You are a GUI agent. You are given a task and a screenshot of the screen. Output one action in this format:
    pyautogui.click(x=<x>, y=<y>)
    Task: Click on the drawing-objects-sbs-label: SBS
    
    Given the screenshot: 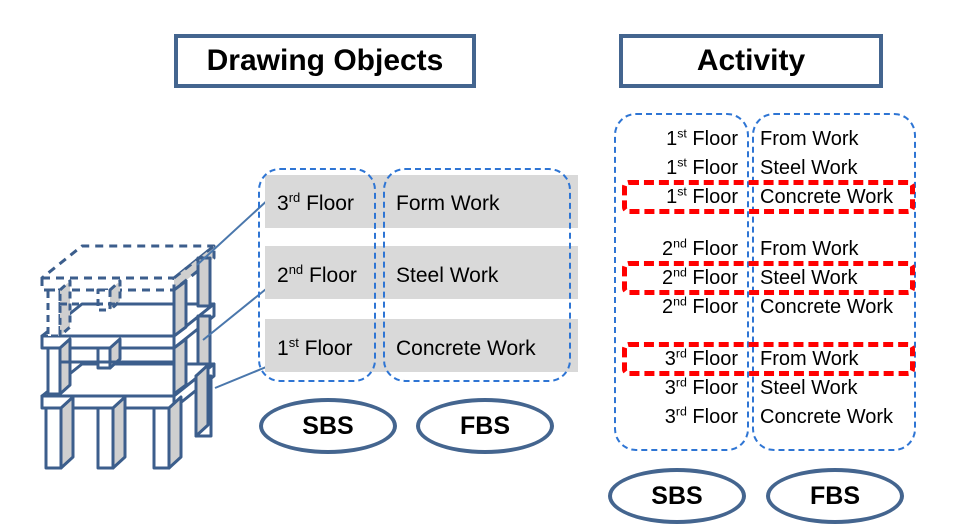 What is the action you would take?
    pyautogui.click(x=328, y=425)
    